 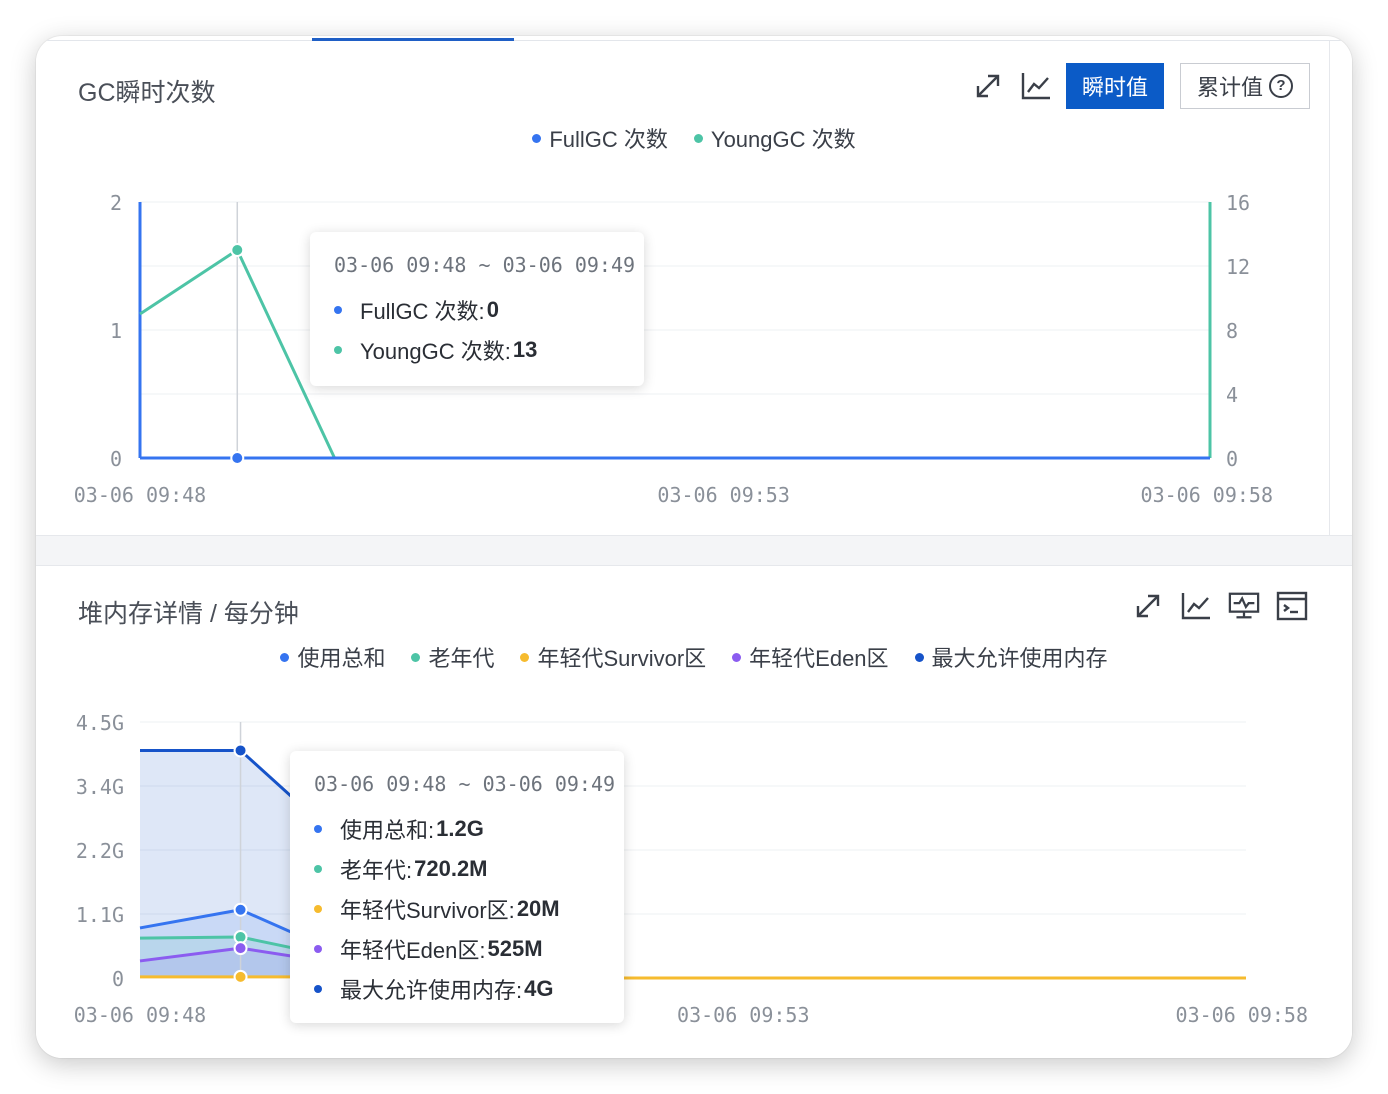 I want to click on heap-tooltip-row-value: 20M, so click(x=538, y=908).